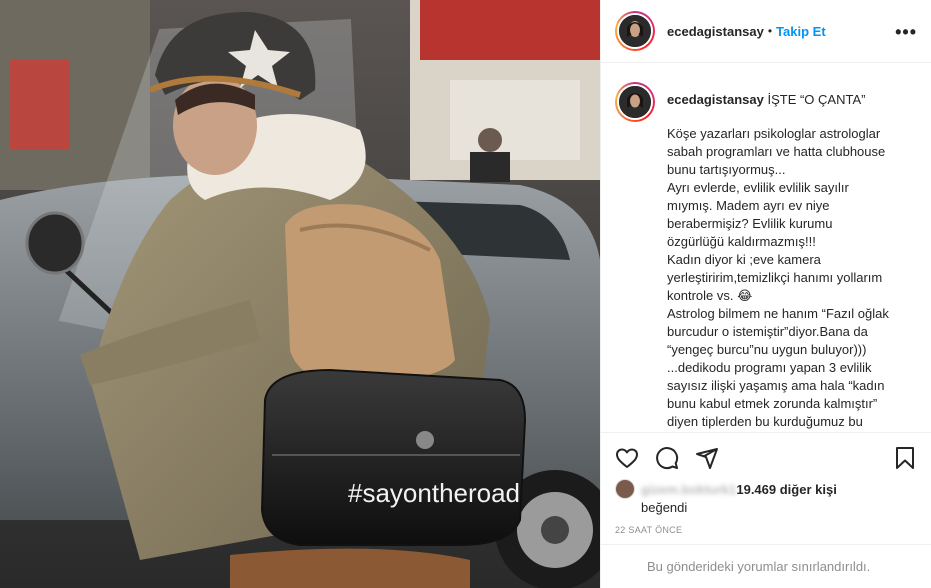  Describe the element at coordinates (778, 313) in the screenshot. I see `caption-line: Astrolog bilmem ne hanım “Fazıl oğlak` at that location.